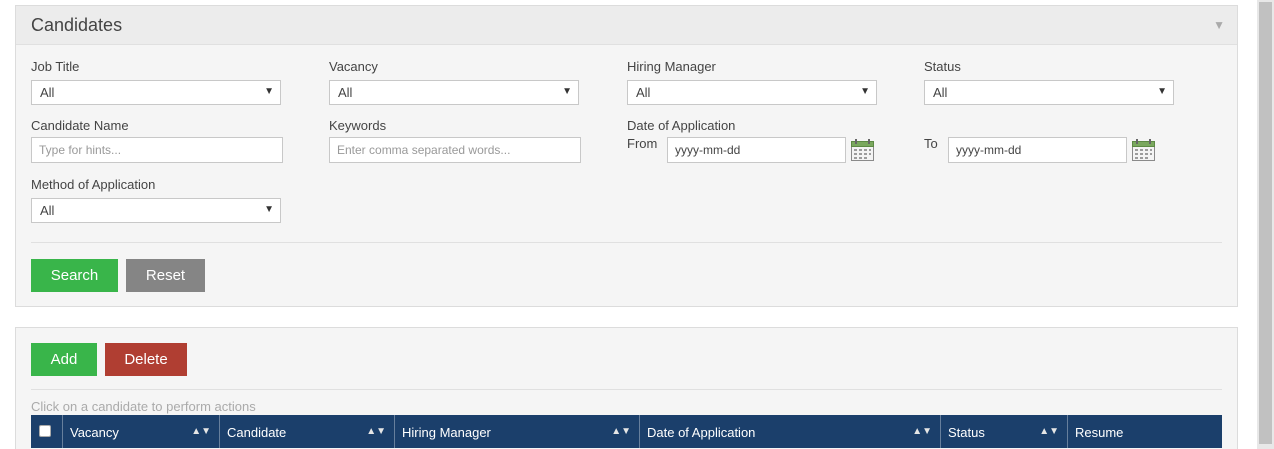 The height and width of the screenshot is (449, 1274). I want to click on from-label: From, so click(642, 143).